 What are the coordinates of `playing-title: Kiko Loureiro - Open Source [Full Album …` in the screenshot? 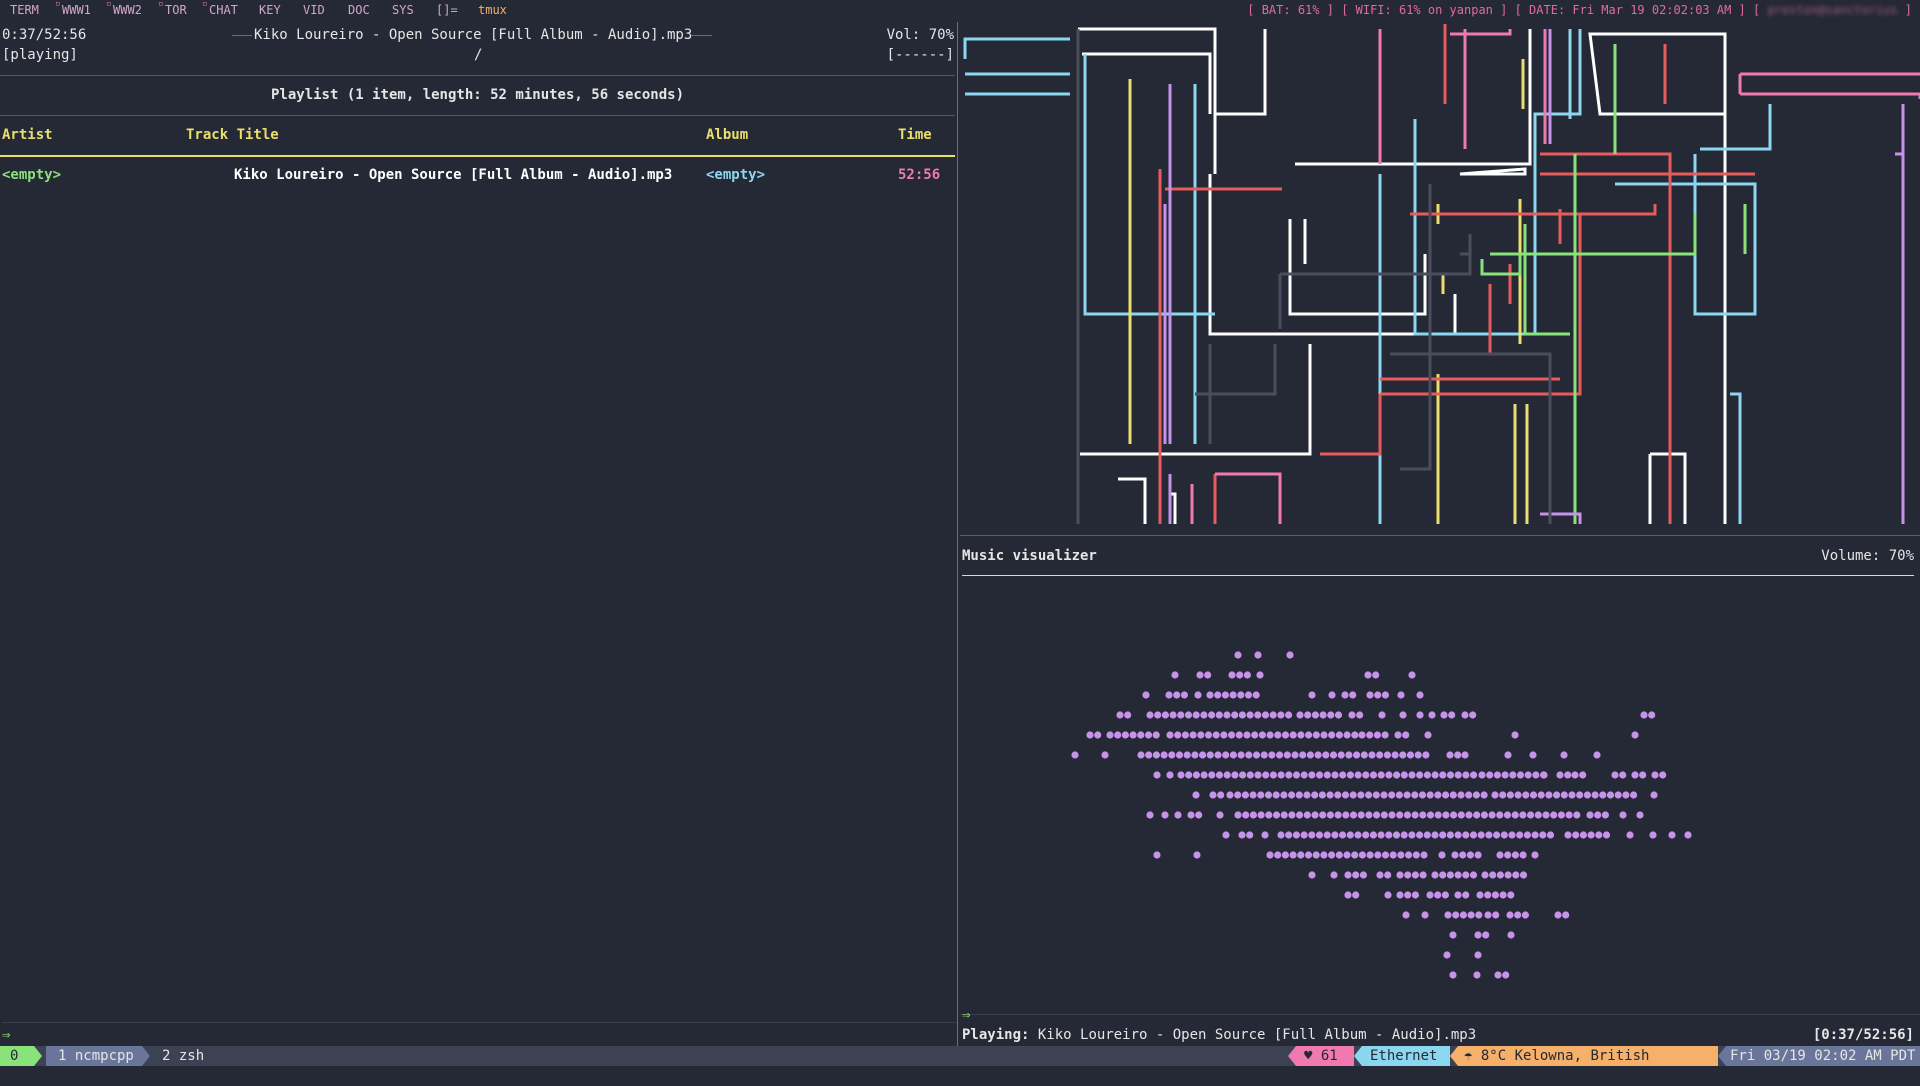 It's located at (1257, 1035).